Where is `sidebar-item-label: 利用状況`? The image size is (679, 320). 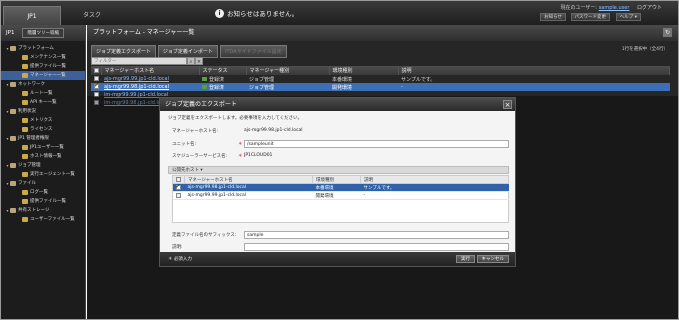
sidebar-item-label: 利用状況 is located at coordinates (27, 111).